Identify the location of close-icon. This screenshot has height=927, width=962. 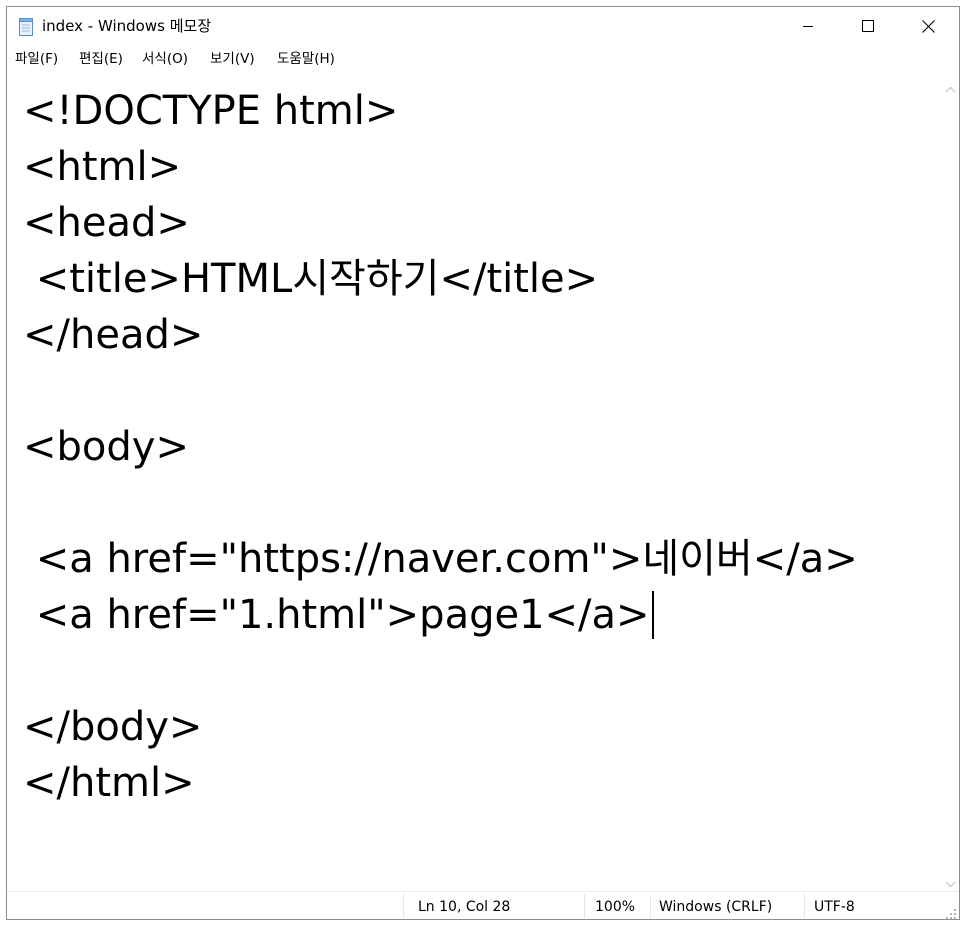
(928, 26).